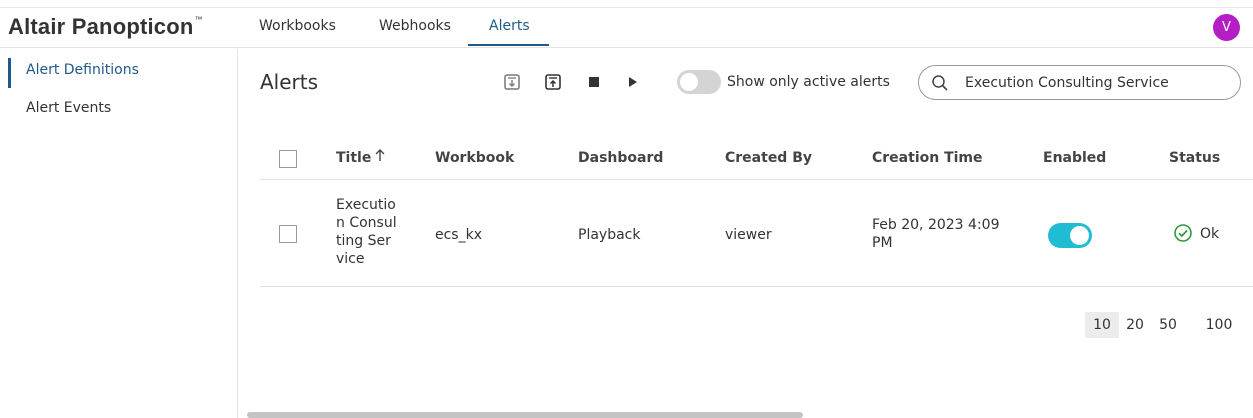  Describe the element at coordinates (1183, 235) in the screenshot. I see `check-circle-icon` at that location.